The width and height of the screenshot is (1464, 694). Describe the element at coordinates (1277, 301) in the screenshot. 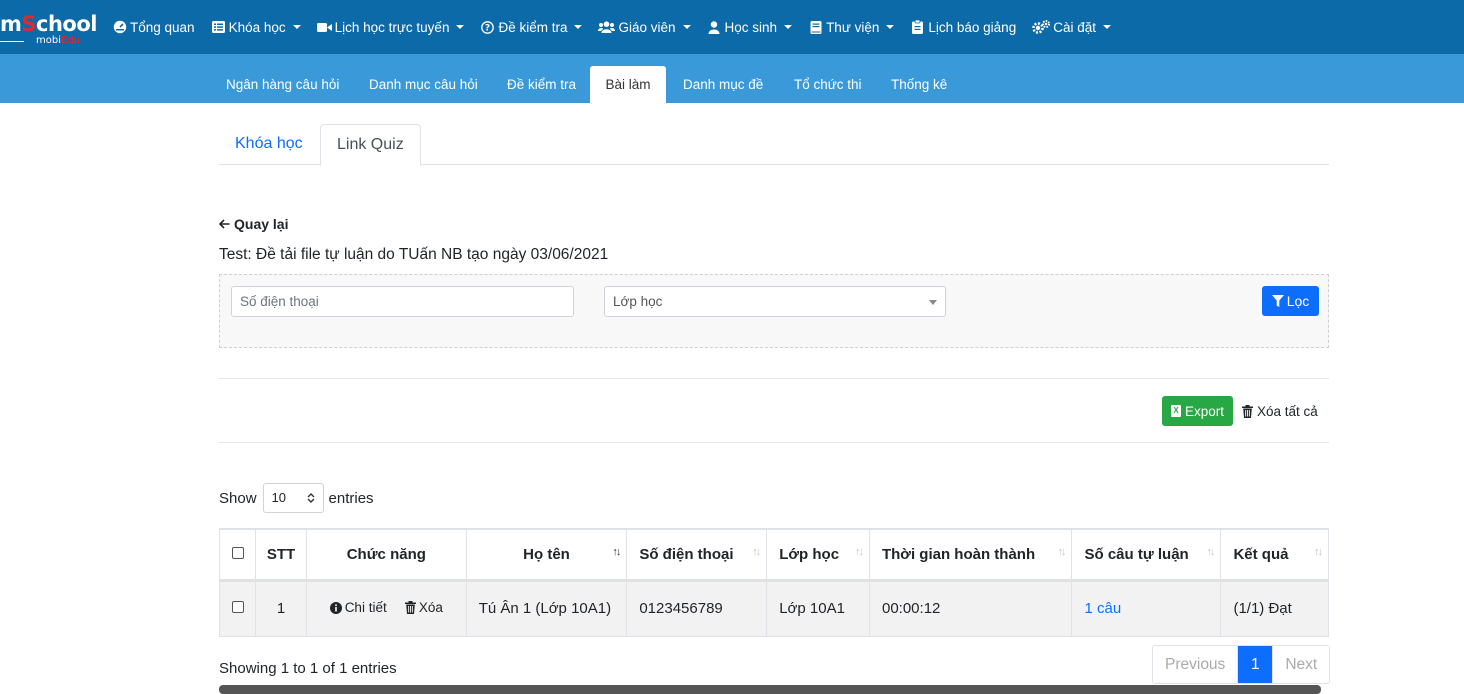

I see `filter-icon` at that location.